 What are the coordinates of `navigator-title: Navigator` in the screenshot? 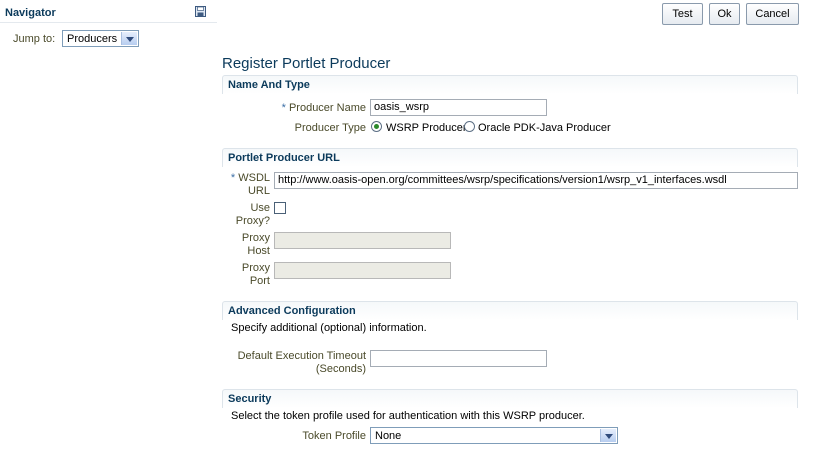 It's located at (30, 13).